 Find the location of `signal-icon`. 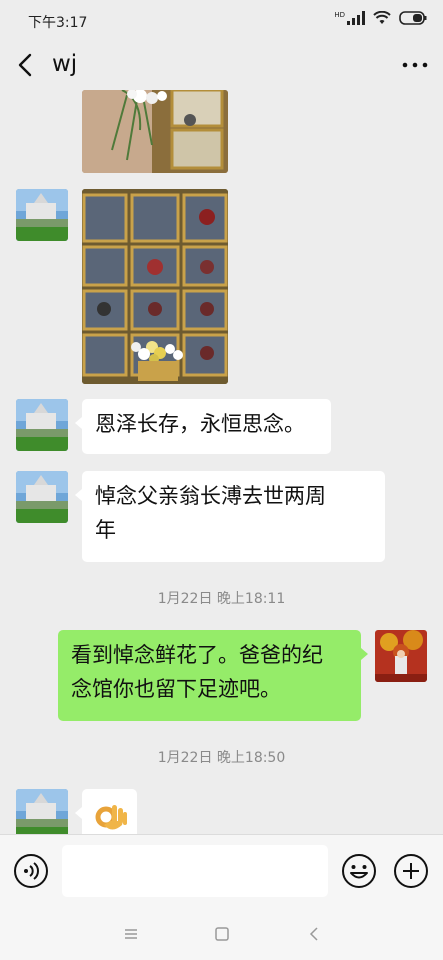

signal-icon is located at coordinates (356, 18).